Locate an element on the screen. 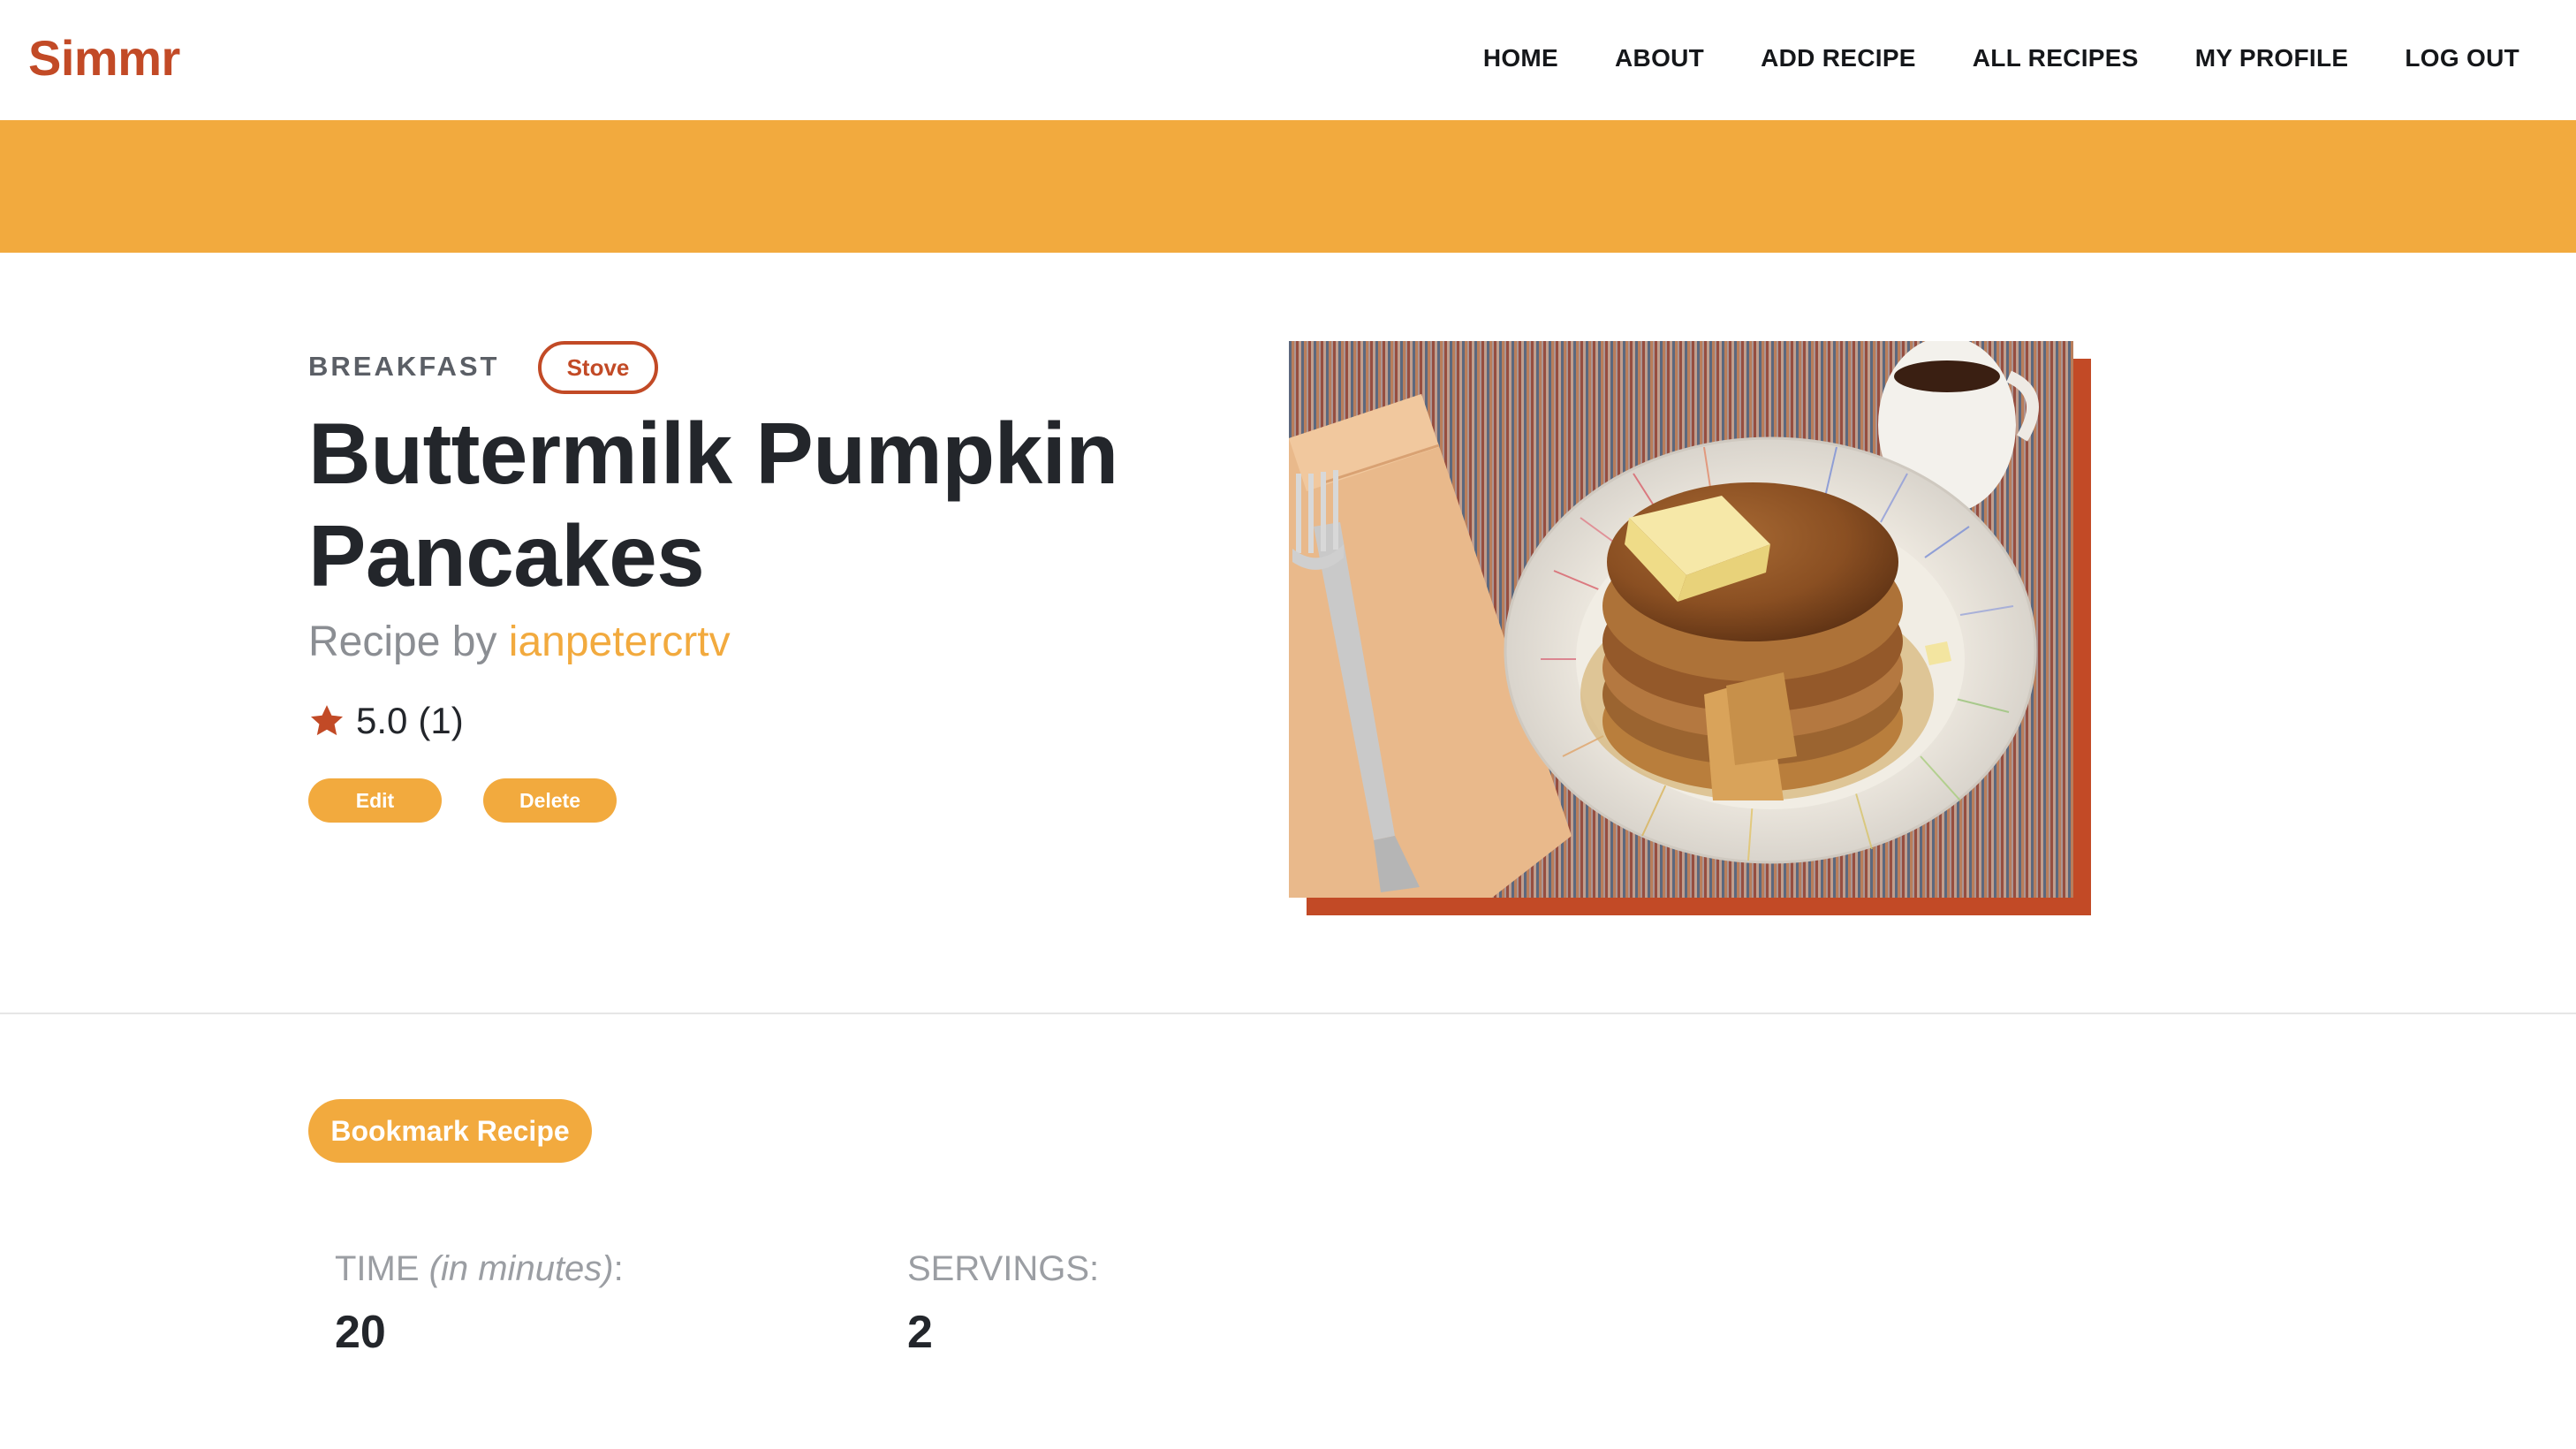 The height and width of the screenshot is (1449, 2576). app-logo: Simmr is located at coordinates (104, 58).